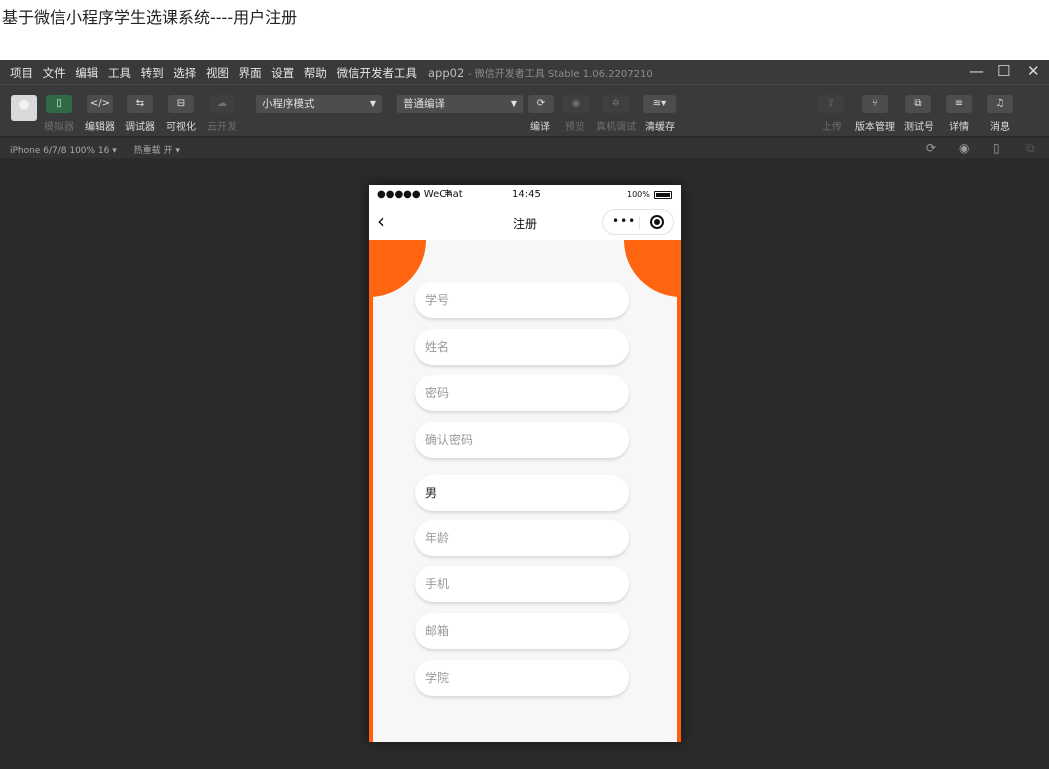 This screenshot has width=1049, height=769. Describe the element at coordinates (659, 104) in the screenshot. I see `layers-icon: ≋▾` at that location.